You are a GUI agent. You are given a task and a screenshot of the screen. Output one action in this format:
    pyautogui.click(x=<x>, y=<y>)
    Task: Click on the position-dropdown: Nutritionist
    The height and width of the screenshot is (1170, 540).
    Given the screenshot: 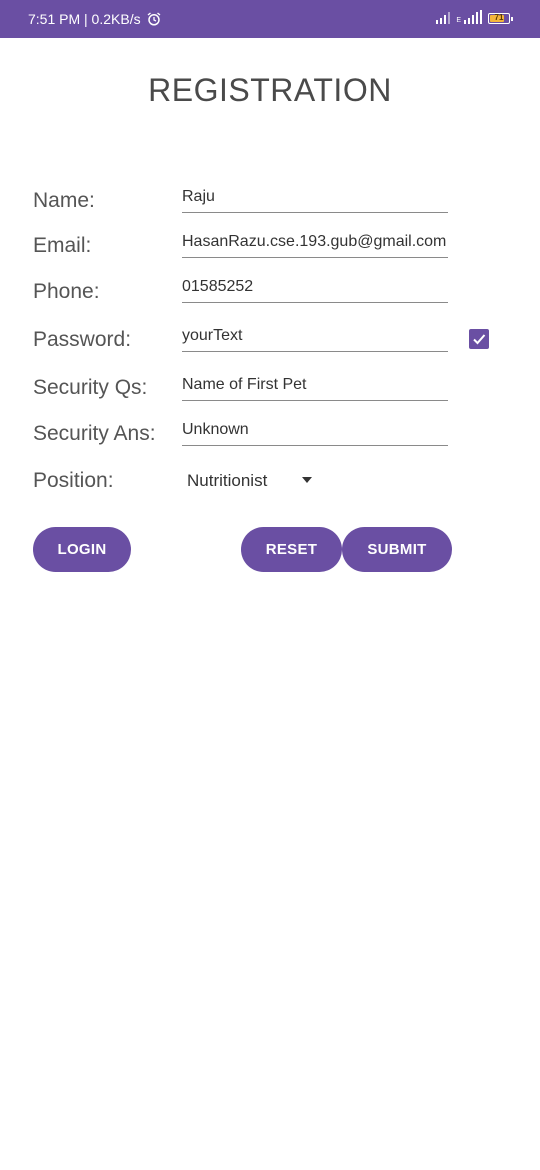 What is the action you would take?
    pyautogui.click(x=227, y=481)
    